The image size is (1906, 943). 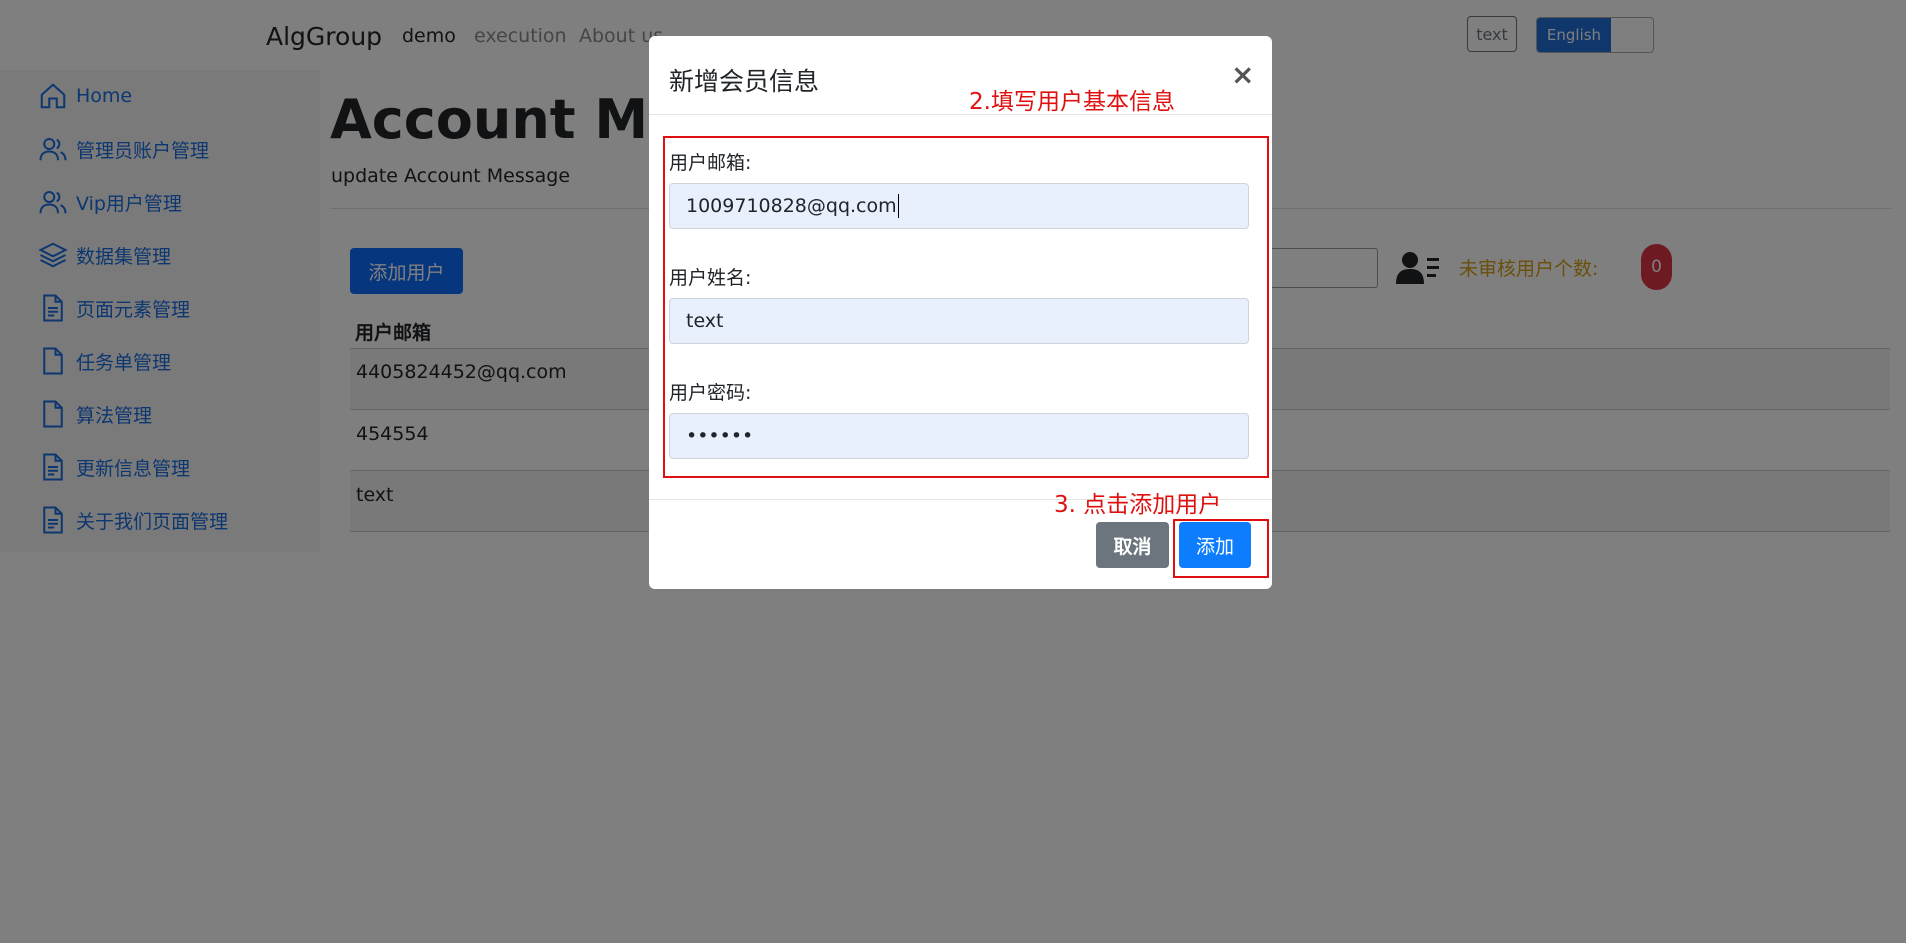 I want to click on annotation-step-2: 2.填写用户基本信息, so click(x=1072, y=102).